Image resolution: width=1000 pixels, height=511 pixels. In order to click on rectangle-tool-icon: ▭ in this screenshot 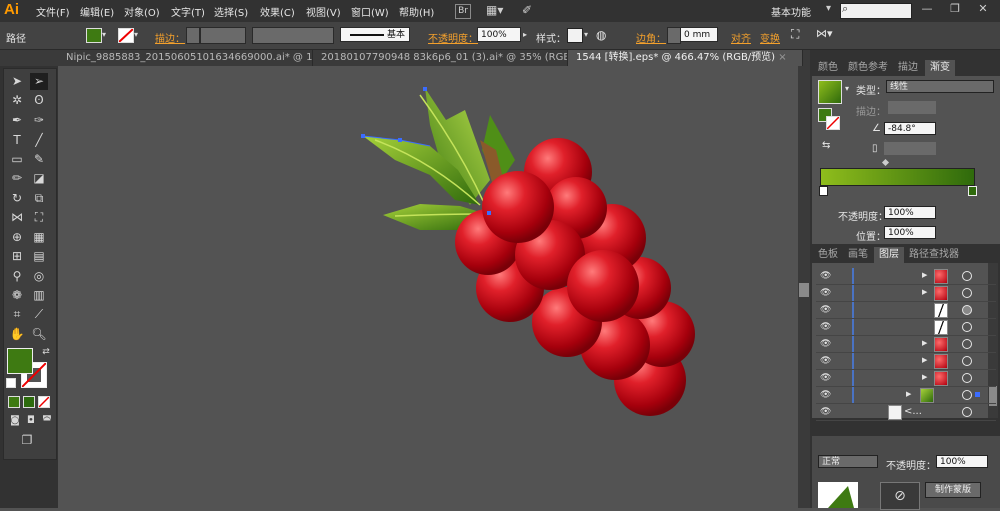, I will do `click(17, 159)`.